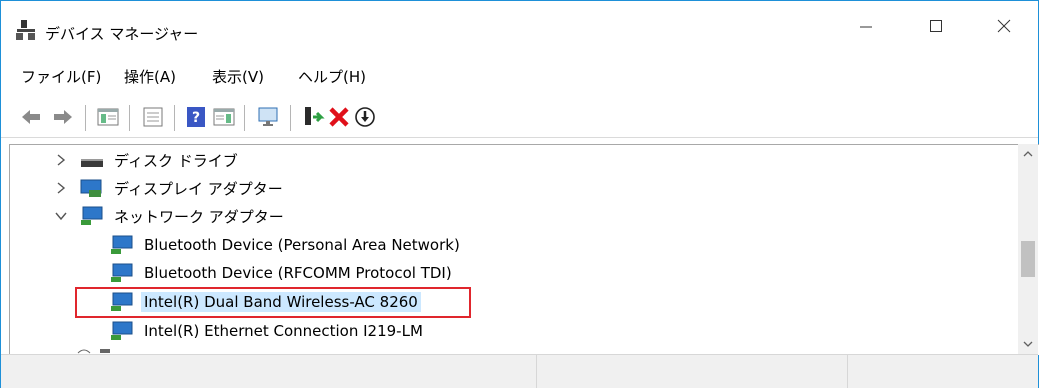 Image resolution: width=1039 pixels, height=388 pixels. I want to click on close-icon, so click(1004, 26).